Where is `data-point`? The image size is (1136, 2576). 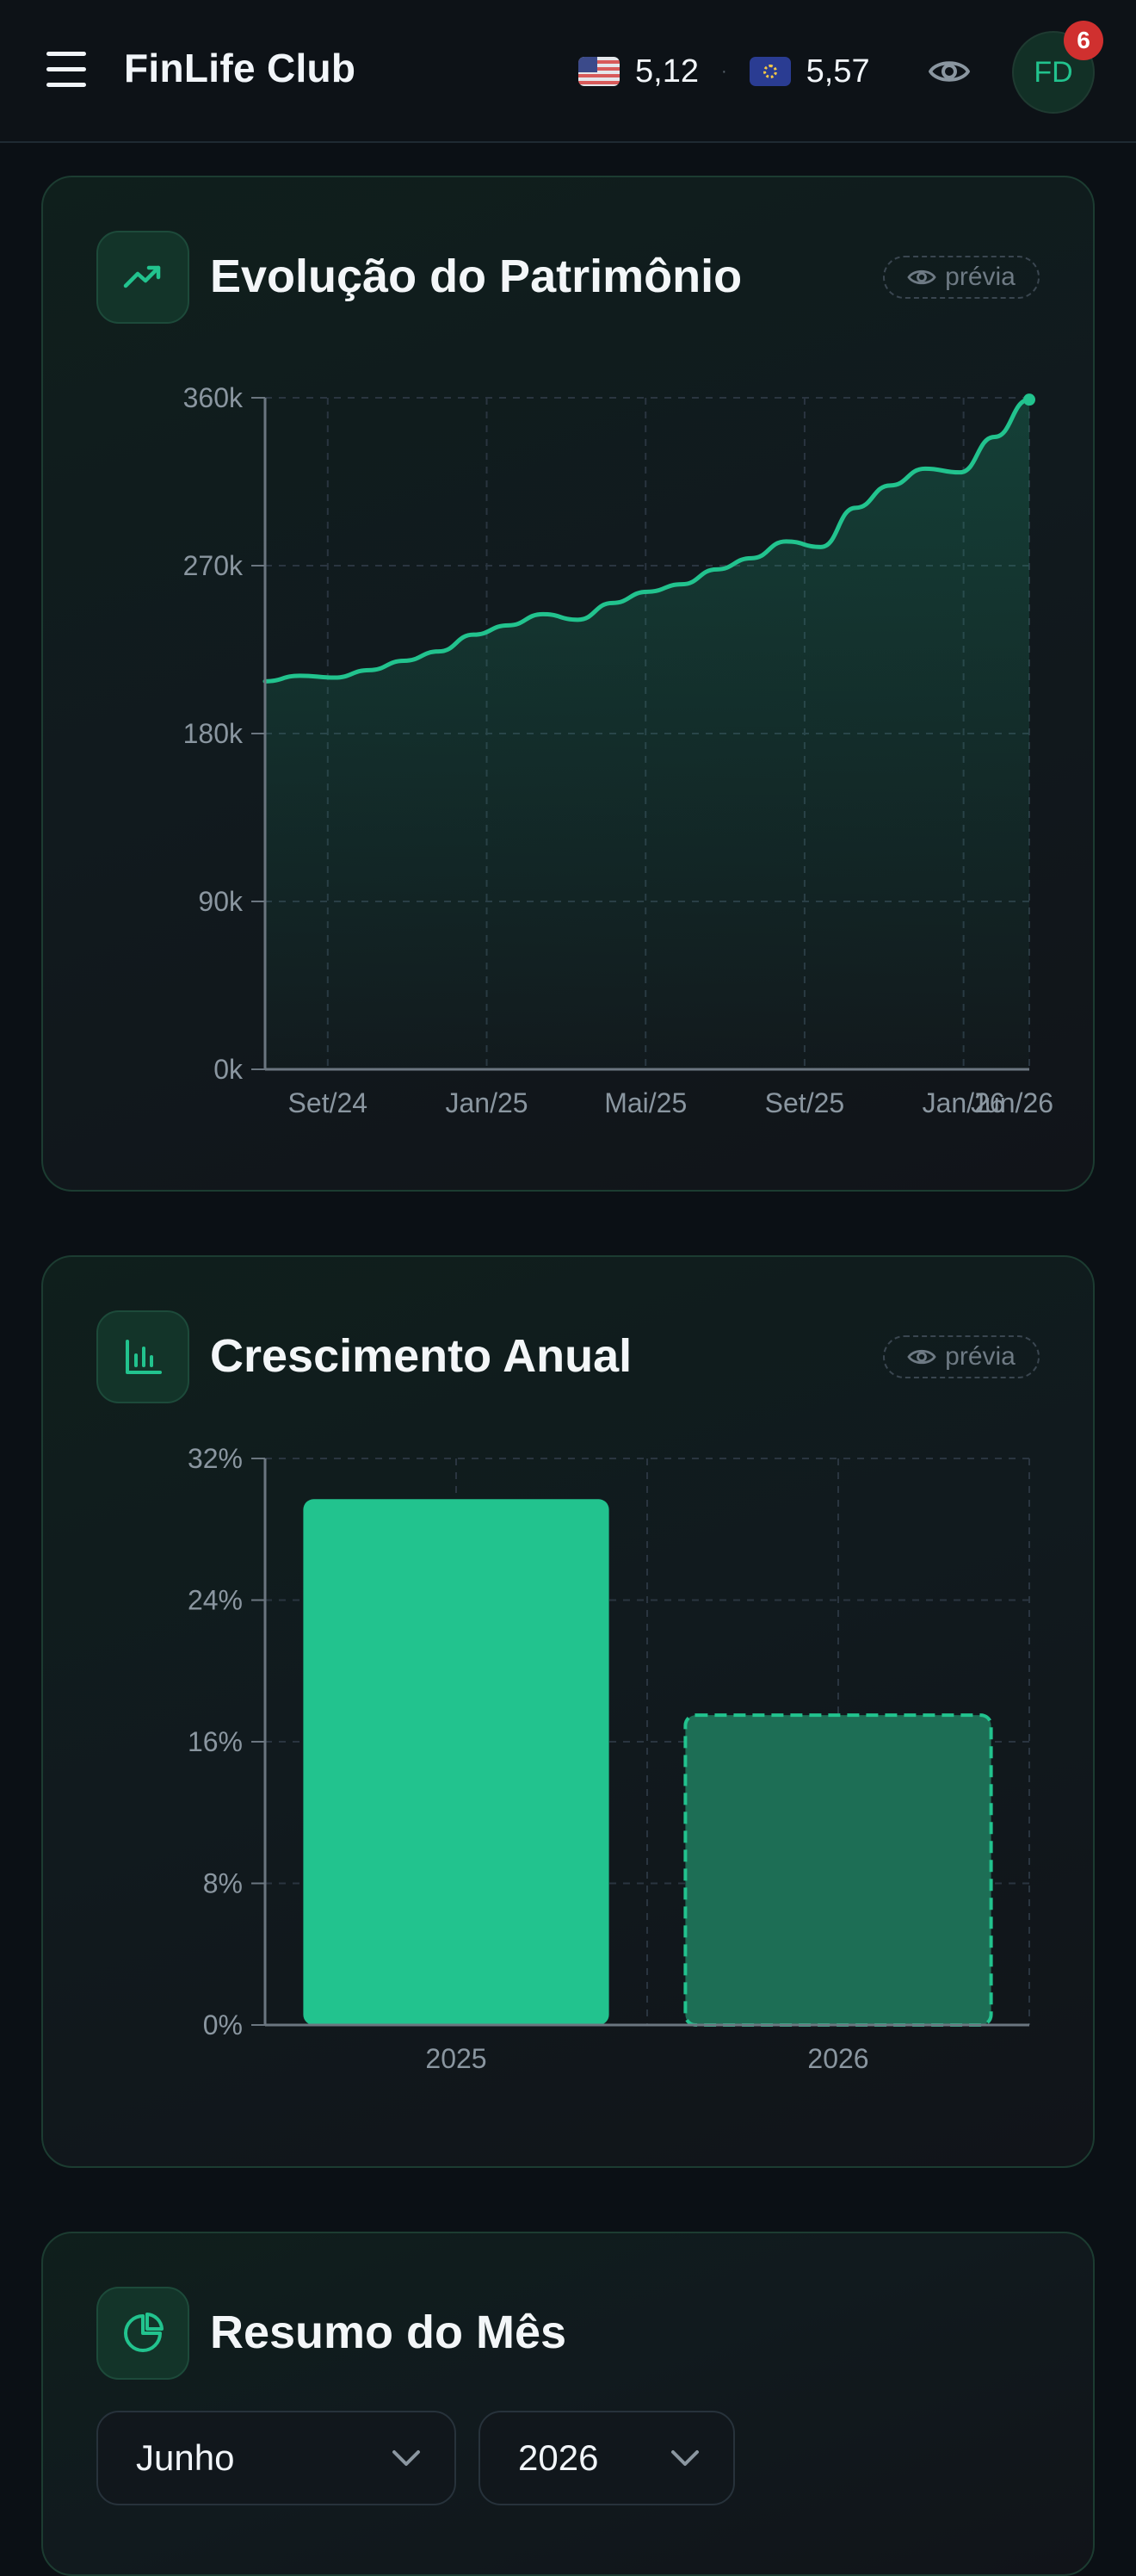
data-point is located at coordinates (1029, 399).